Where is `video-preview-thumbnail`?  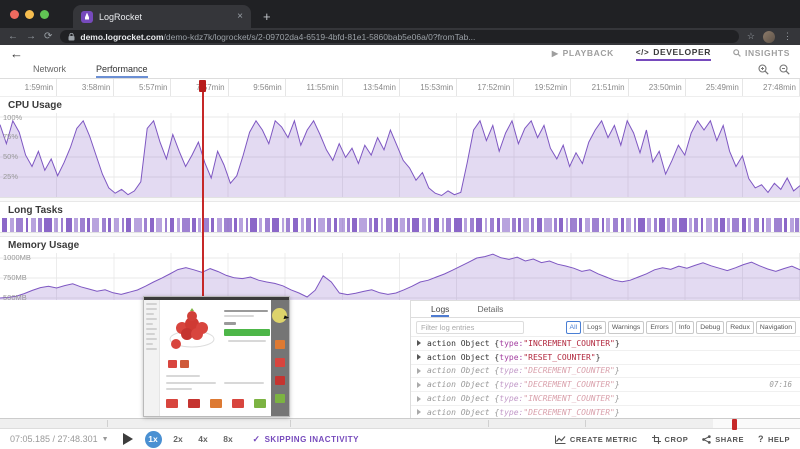 video-preview-thumbnail is located at coordinates (216, 356).